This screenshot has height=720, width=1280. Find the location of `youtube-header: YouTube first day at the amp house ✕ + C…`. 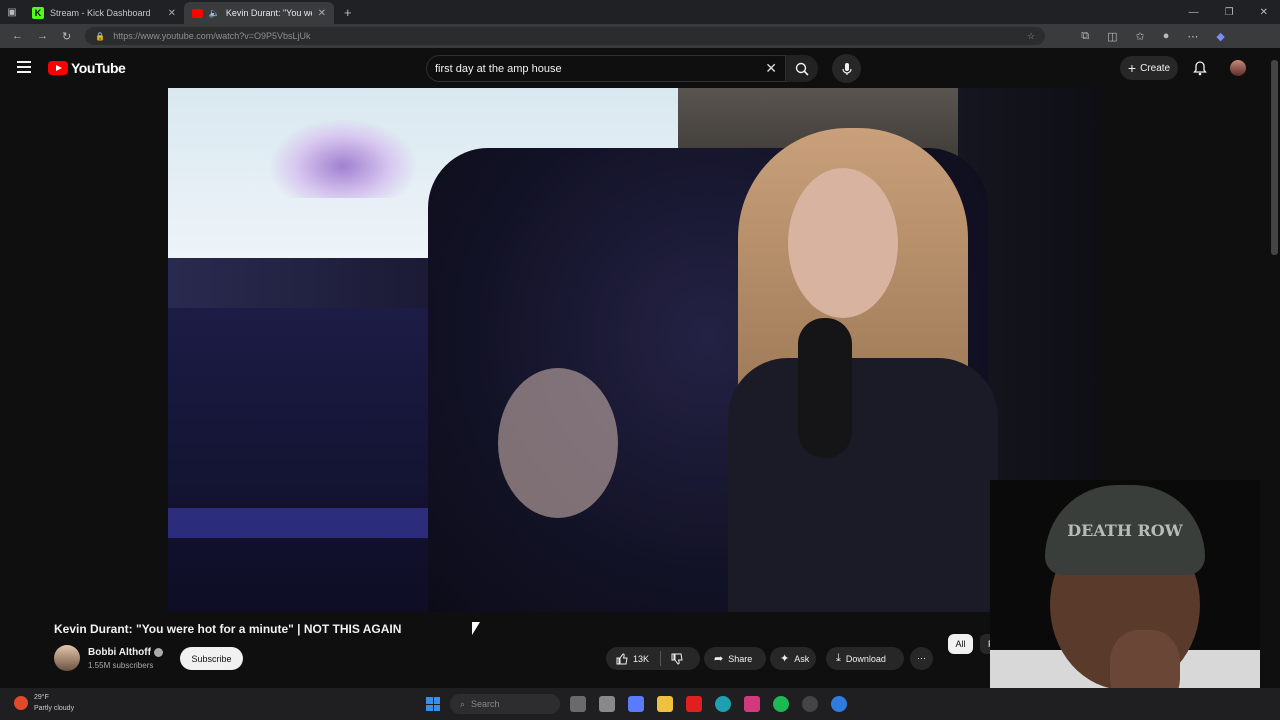

youtube-header: YouTube first day at the amp house ✕ + C… is located at coordinates (640, 68).